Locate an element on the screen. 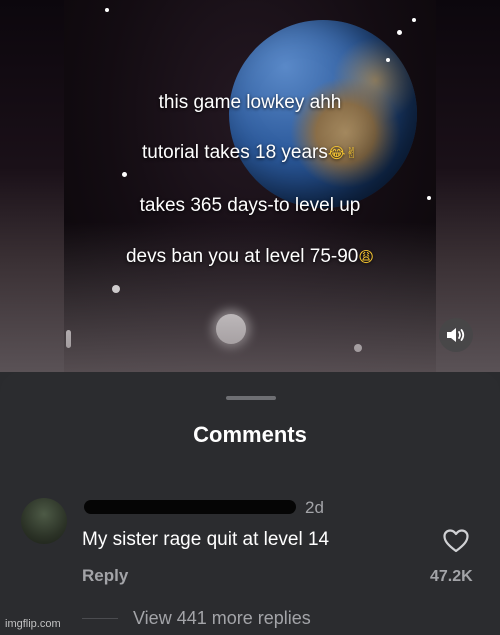 This screenshot has width=500, height=635. weary-face-icon: 😩 is located at coordinates (366, 257).